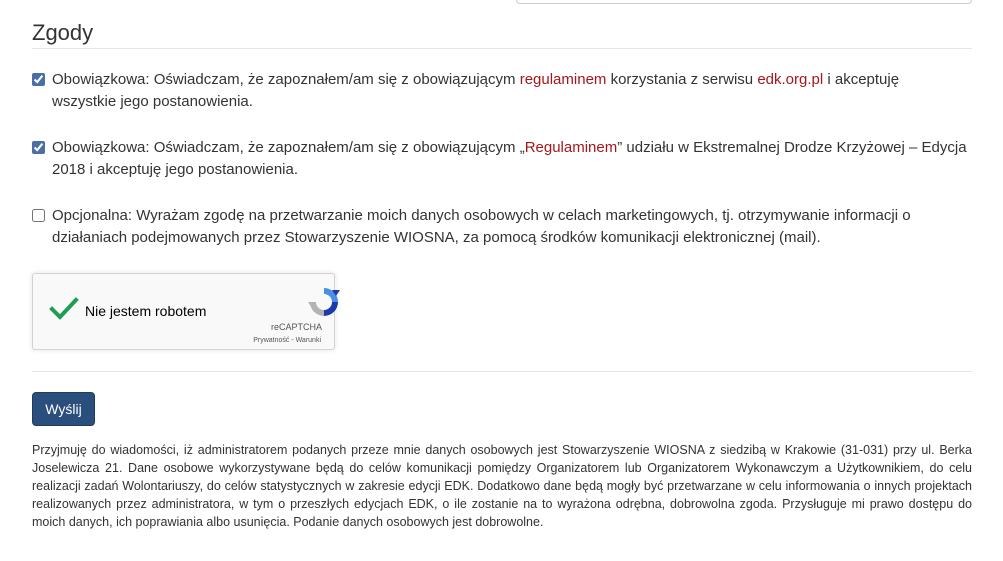 The image size is (1003, 561). What do you see at coordinates (146, 311) in the screenshot?
I see `recaptcha-label: Nie jestem robotem` at bounding box center [146, 311].